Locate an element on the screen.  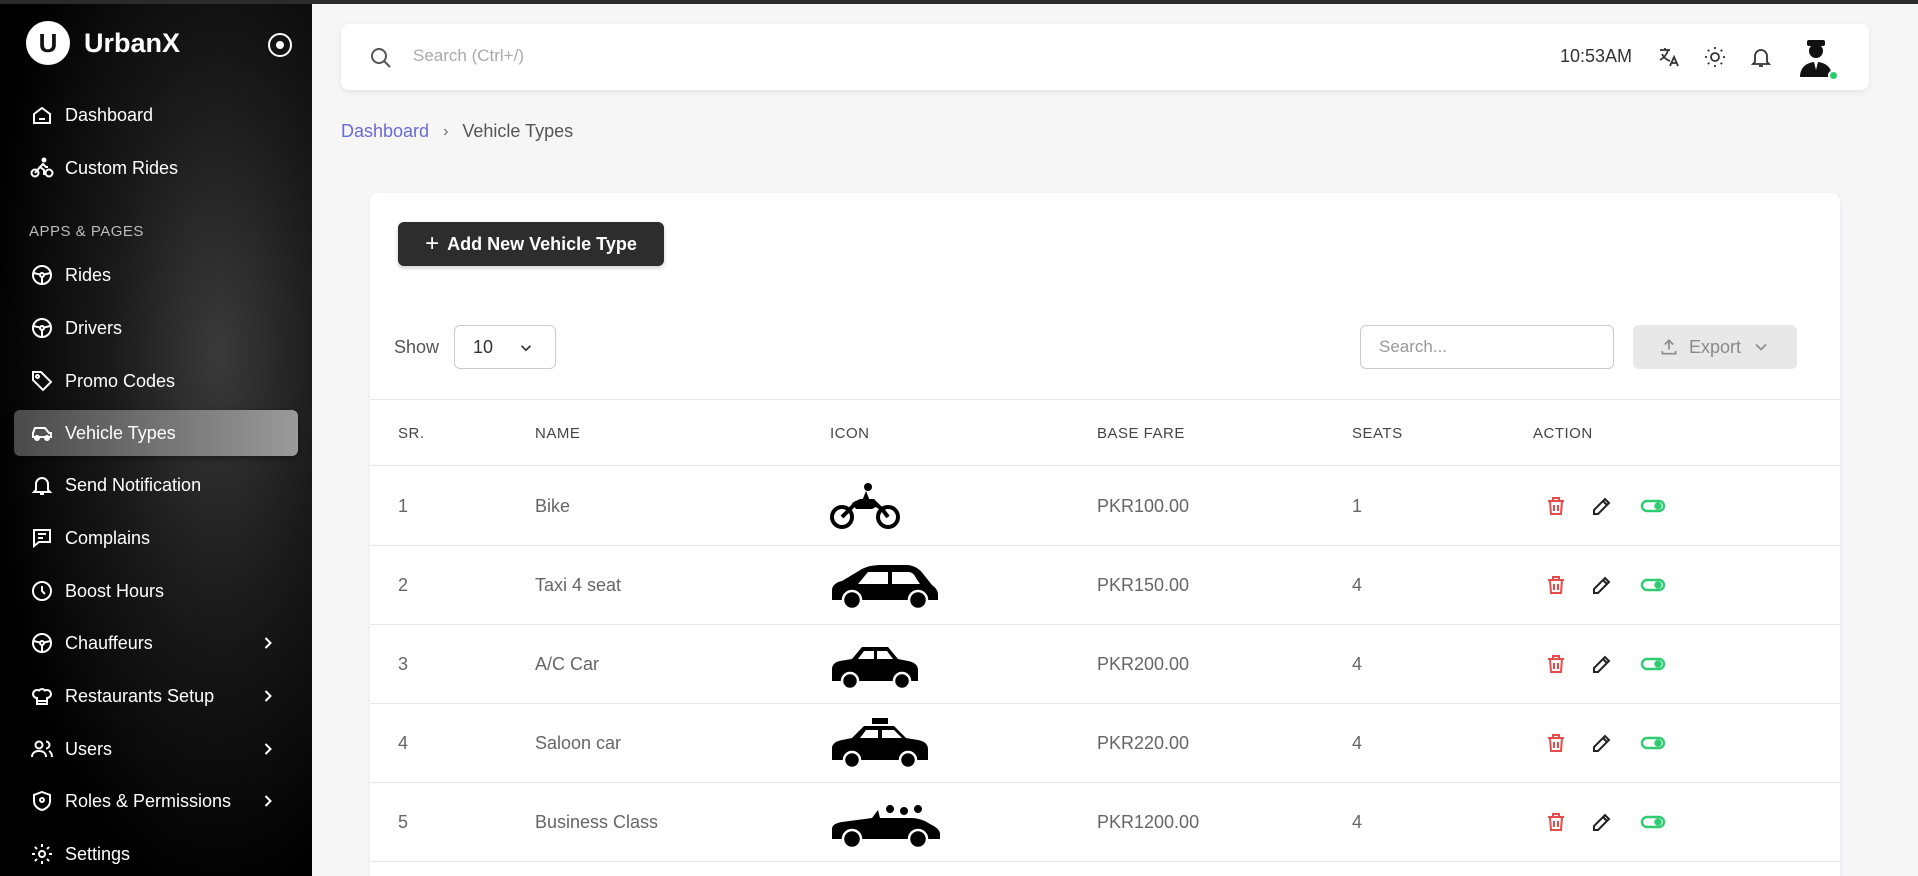
bicycle-icon is located at coordinates (42, 168).